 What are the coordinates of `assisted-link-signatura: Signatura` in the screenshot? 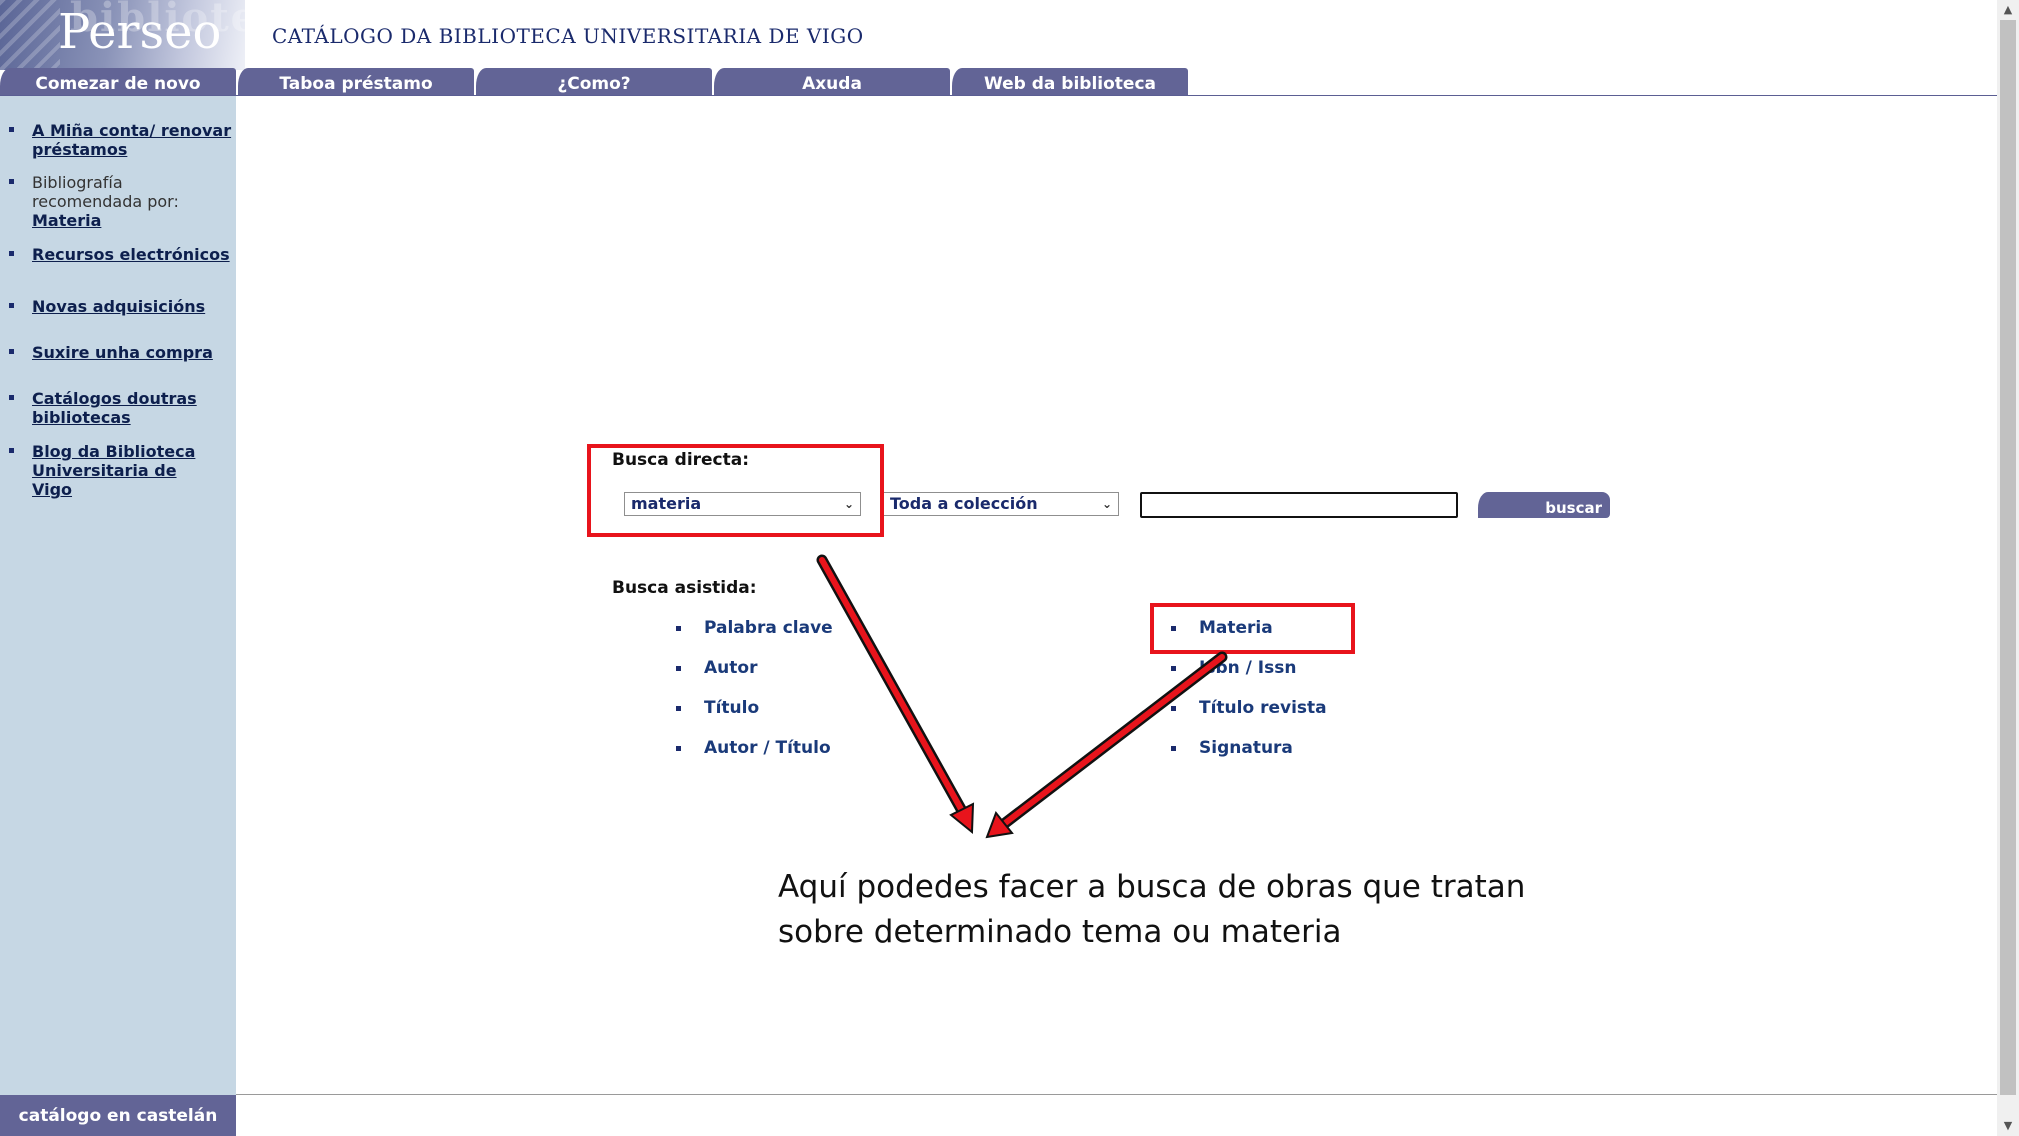 It's located at (1246, 748).